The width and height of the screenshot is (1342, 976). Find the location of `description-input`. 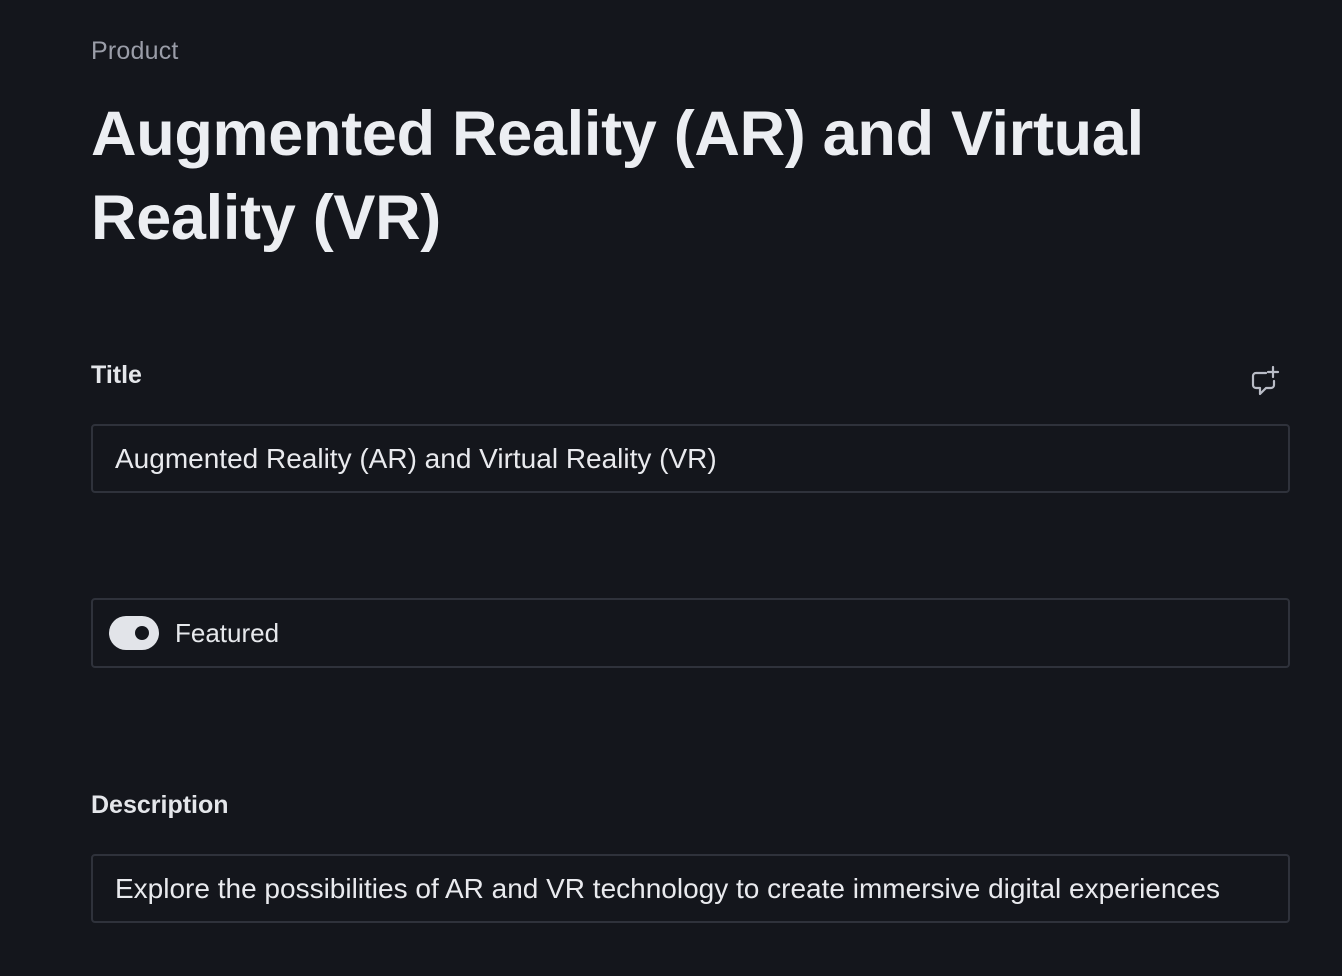

description-input is located at coordinates (690, 888).